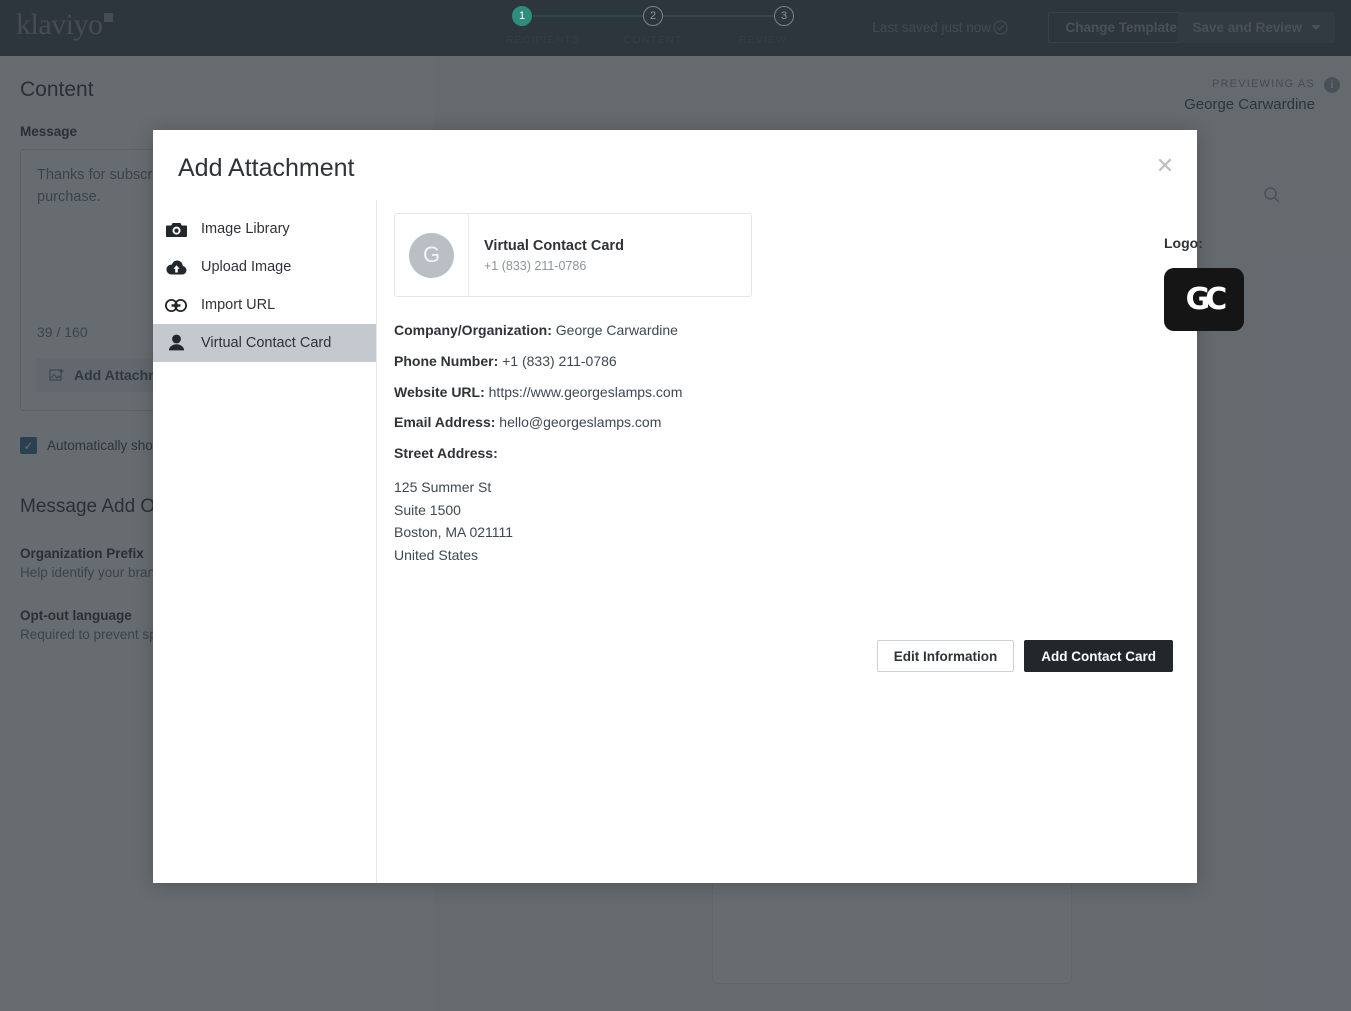  I want to click on detail-email-label: Email Address:, so click(445, 422).